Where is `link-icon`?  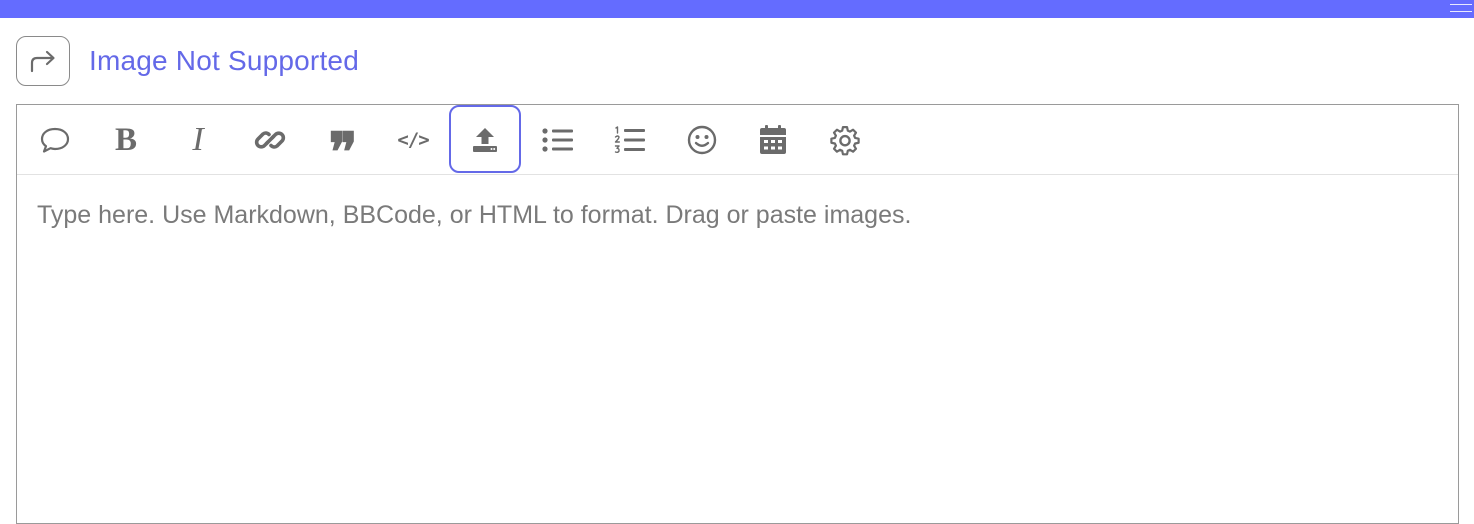 link-icon is located at coordinates (270, 140).